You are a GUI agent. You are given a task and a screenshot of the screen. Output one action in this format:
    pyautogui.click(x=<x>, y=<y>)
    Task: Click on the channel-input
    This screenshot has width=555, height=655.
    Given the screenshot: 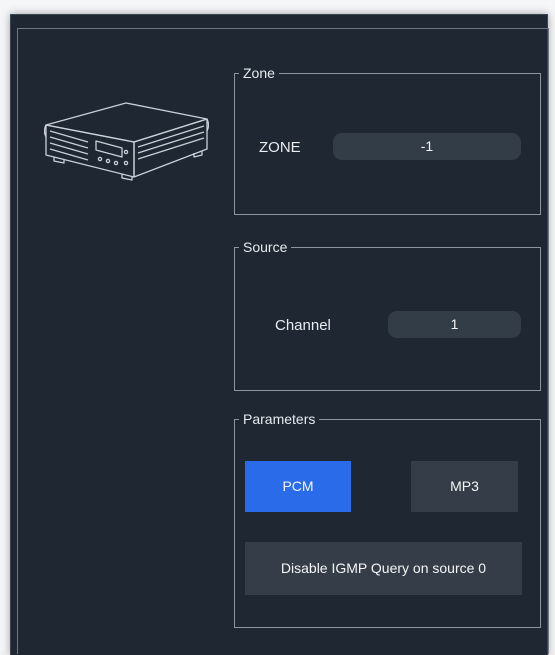 What is the action you would take?
    pyautogui.click(x=454, y=324)
    